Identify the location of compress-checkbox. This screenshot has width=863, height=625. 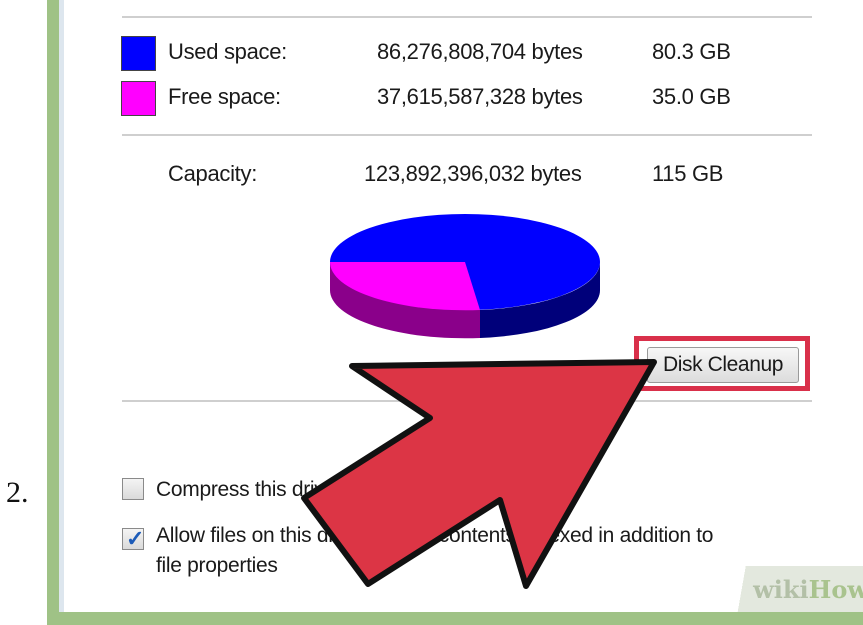
(133, 489).